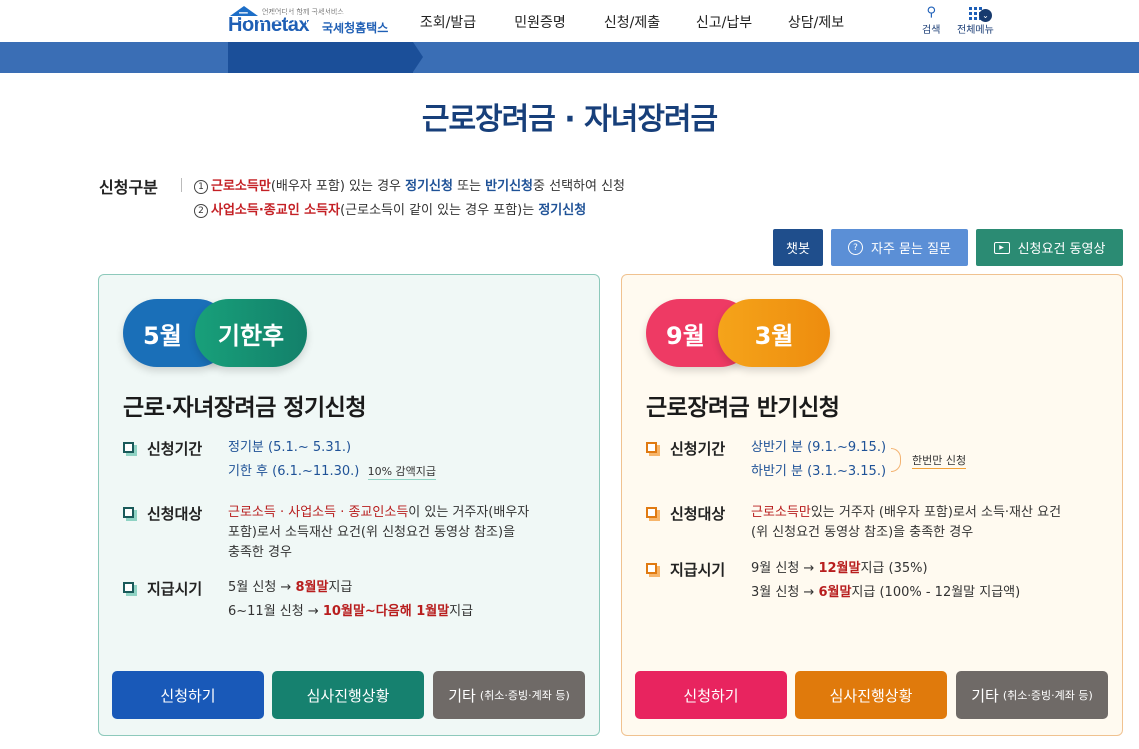  Describe the element at coordinates (393, 11) in the screenshot. I see `caret-down-icon: ▼` at that location.